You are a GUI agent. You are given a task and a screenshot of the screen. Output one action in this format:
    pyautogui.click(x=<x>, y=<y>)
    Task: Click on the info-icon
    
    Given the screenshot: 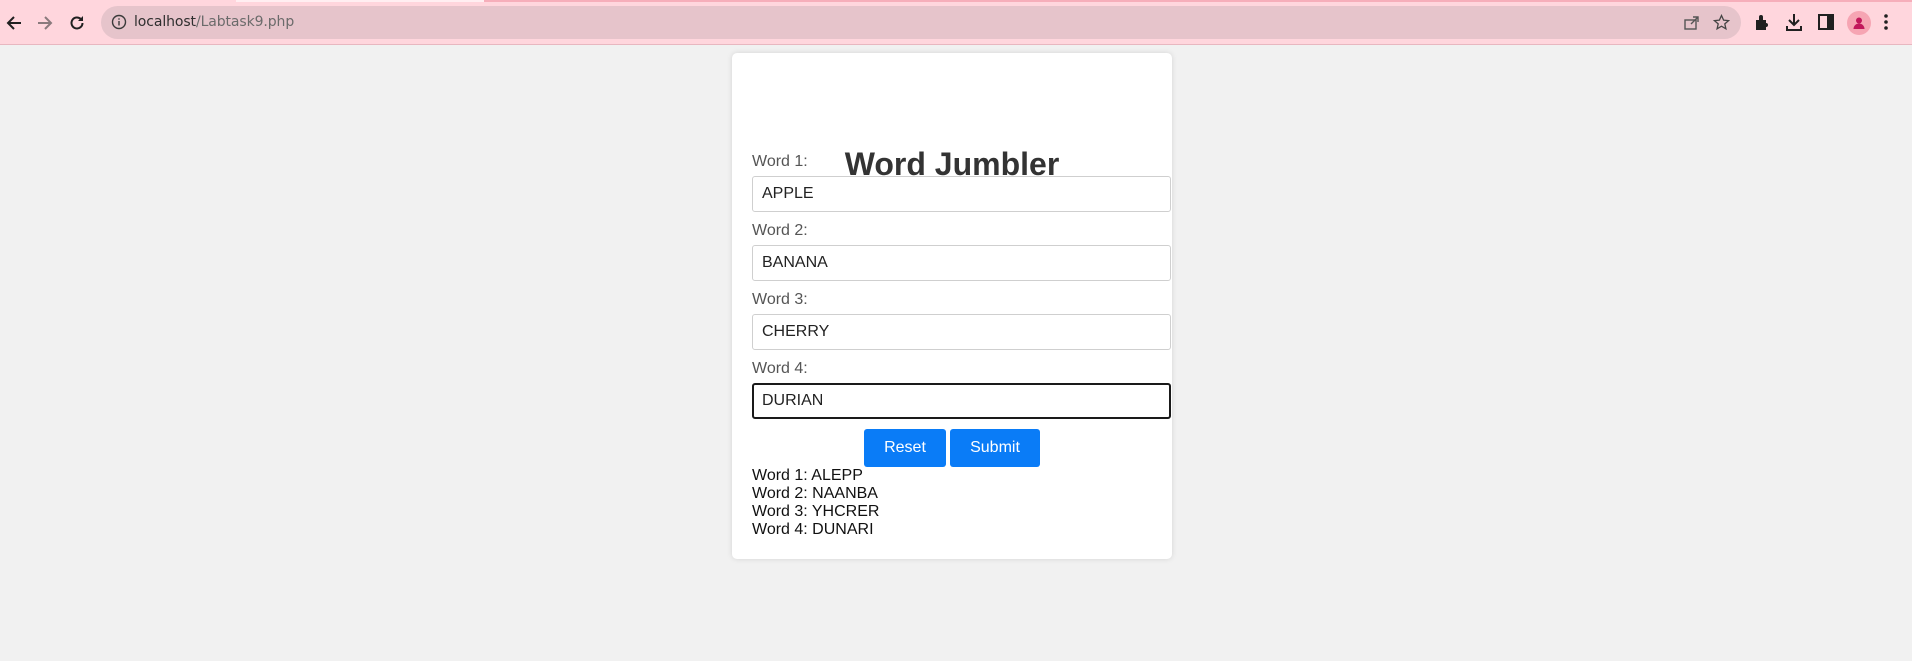 What is the action you would take?
    pyautogui.click(x=119, y=24)
    